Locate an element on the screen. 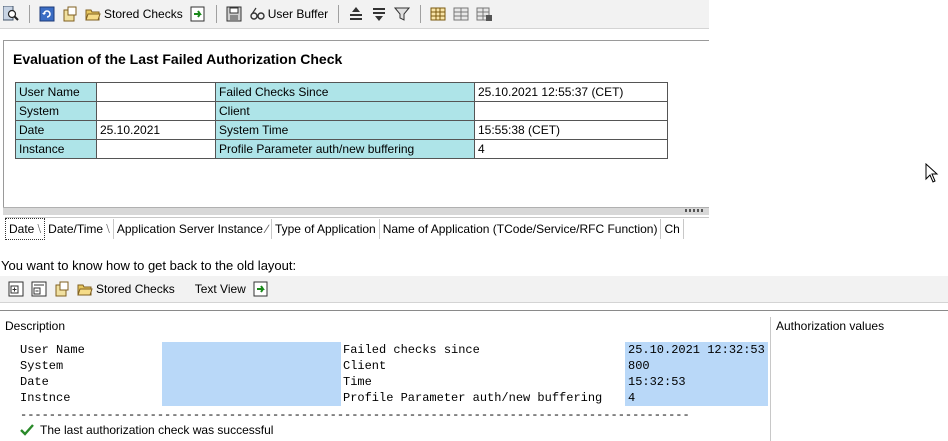 The width and height of the screenshot is (948, 441). sort-indicator-icon: ∕ is located at coordinates (266, 229).